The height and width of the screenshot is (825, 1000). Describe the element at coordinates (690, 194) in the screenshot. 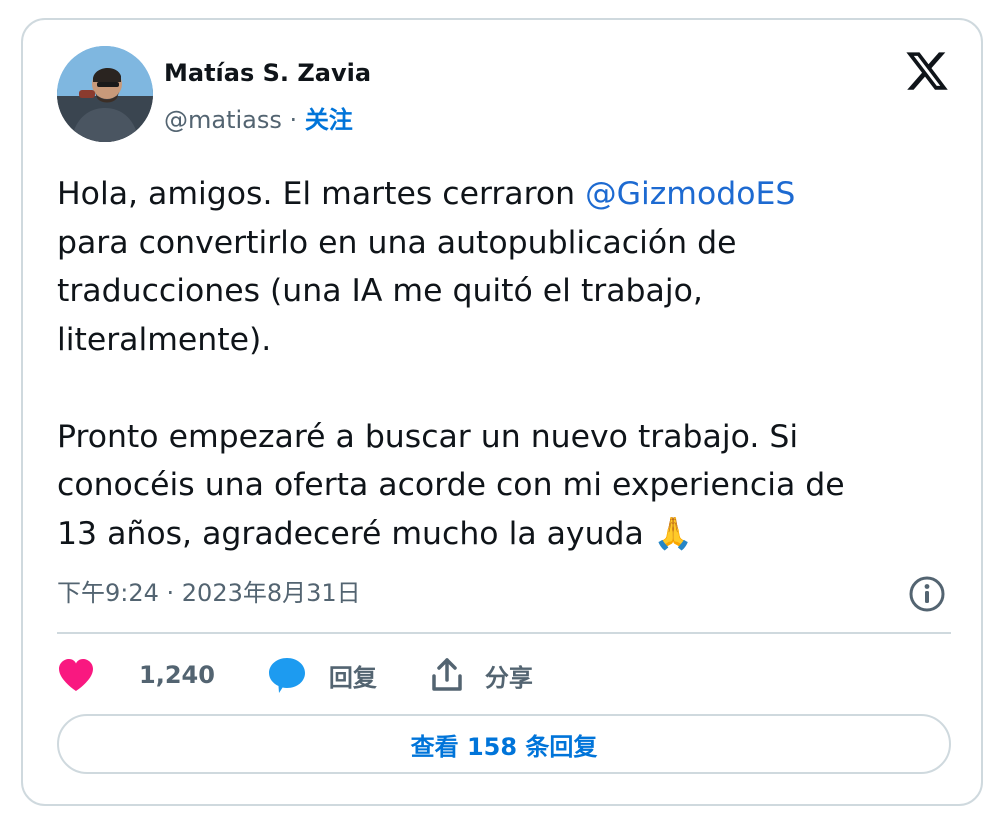

I see `mention-link: @GizmodoES` at that location.